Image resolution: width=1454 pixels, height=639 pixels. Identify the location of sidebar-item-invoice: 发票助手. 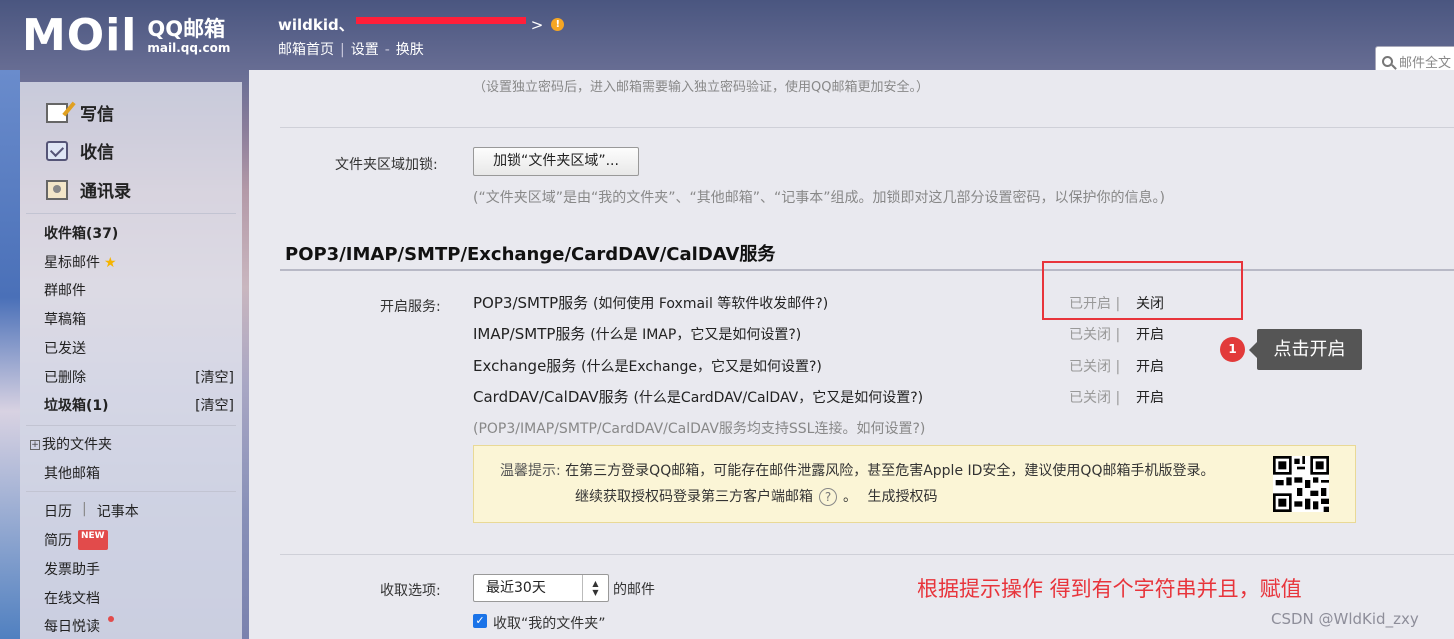
(139, 569).